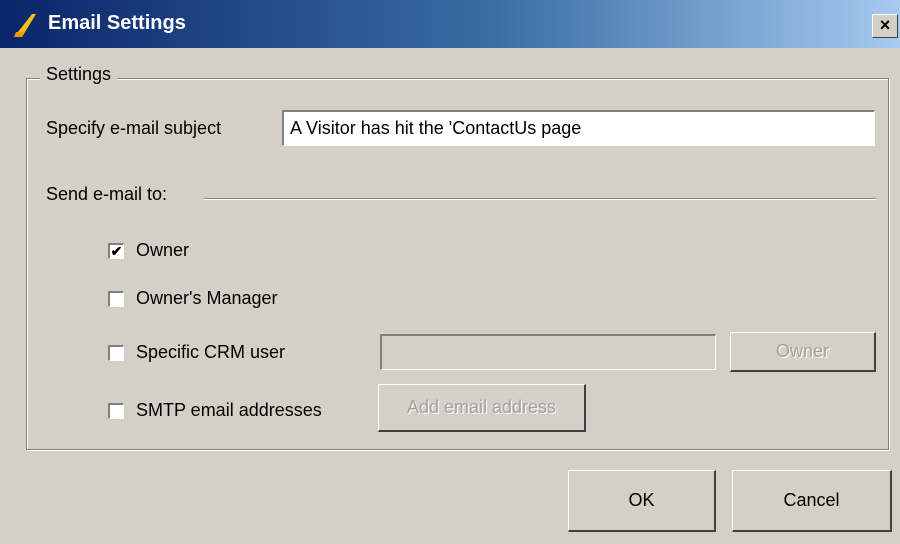 The height and width of the screenshot is (544, 900). What do you see at coordinates (116, 250) in the screenshot?
I see `owner-checkbox: ✔` at bounding box center [116, 250].